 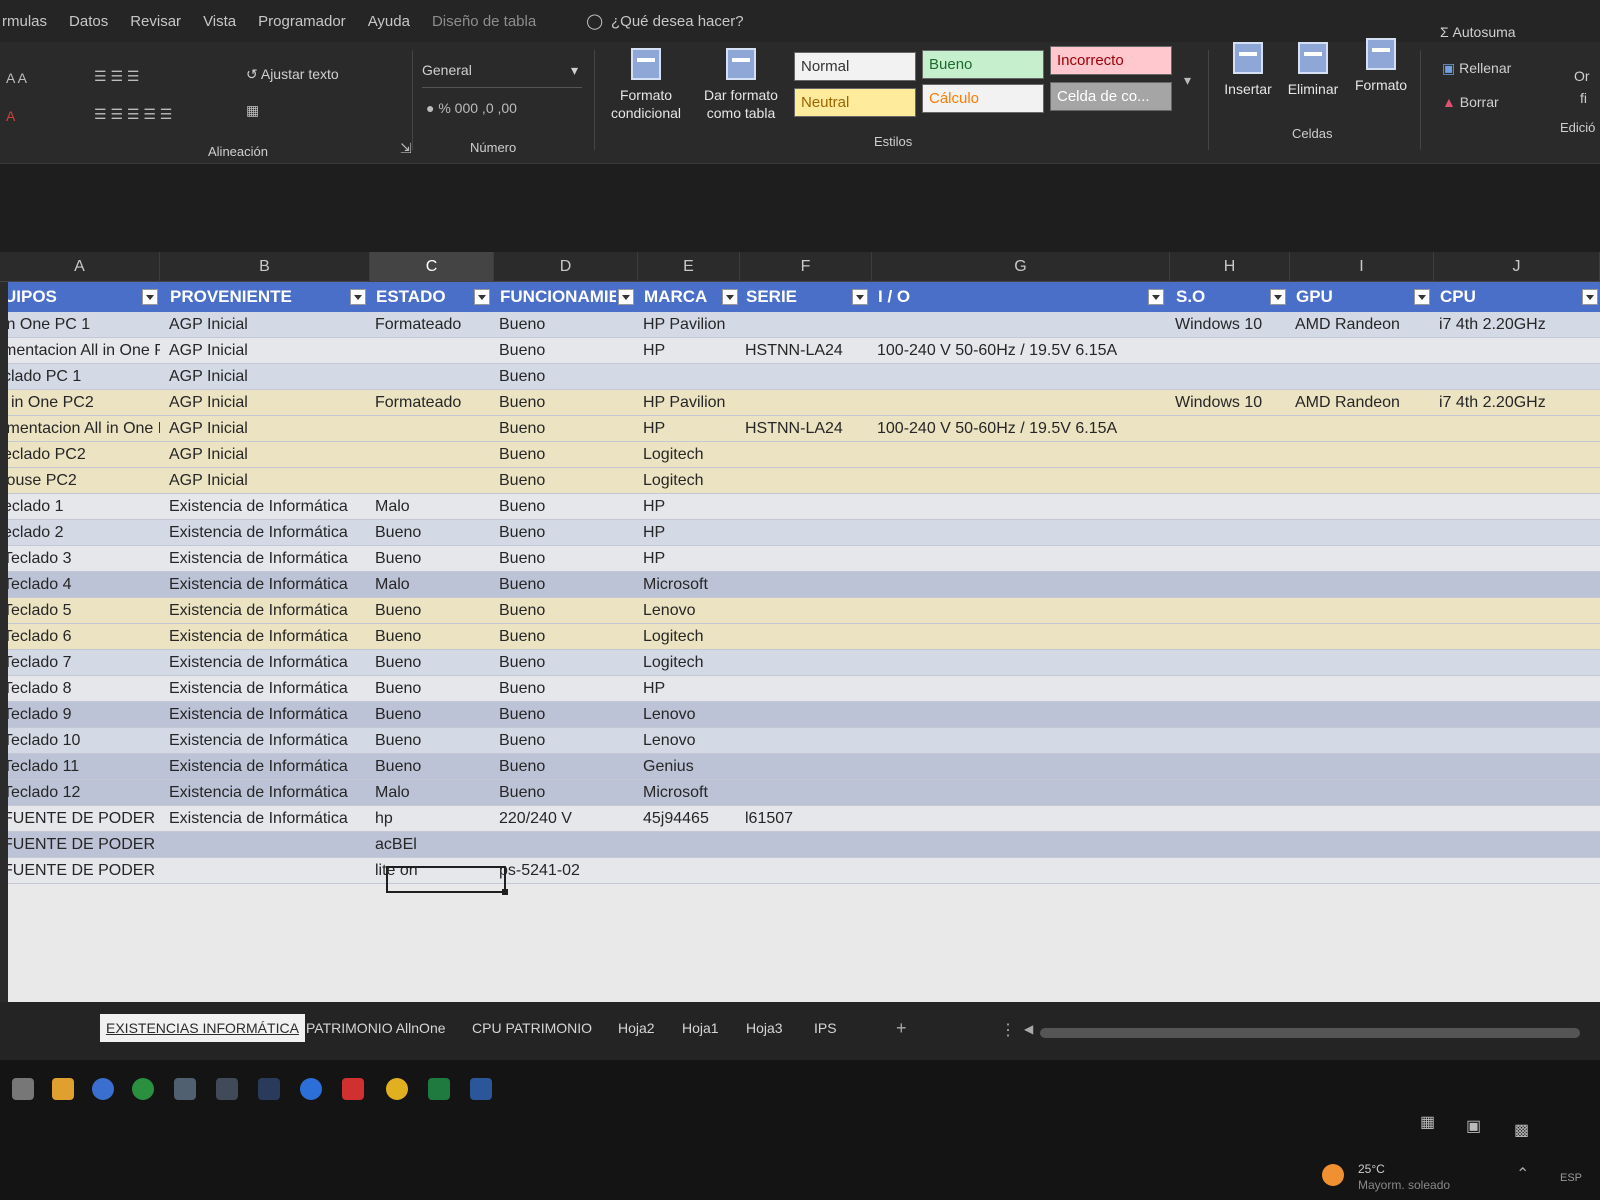 I want to click on active-cell-cursor, so click(x=447, y=880).